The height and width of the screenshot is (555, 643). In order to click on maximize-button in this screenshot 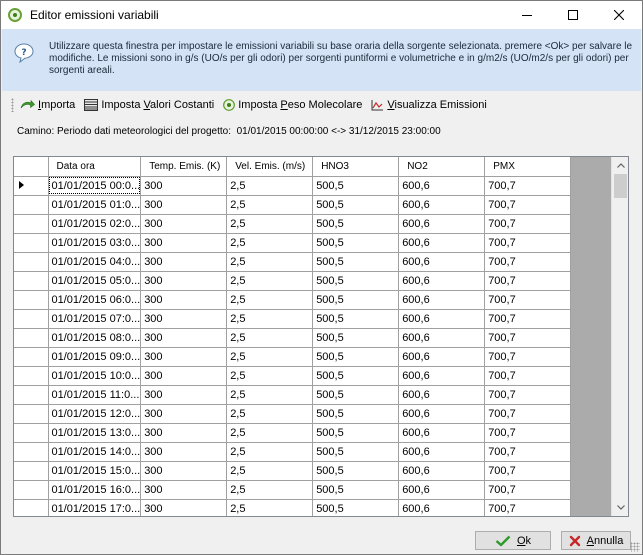, I will do `click(573, 15)`.